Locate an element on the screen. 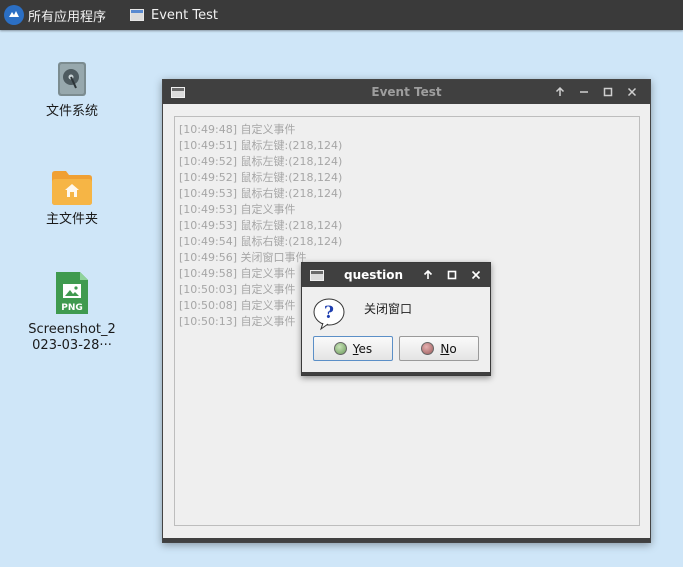 This screenshot has width=683, height=567. png-badge: PNG is located at coordinates (72, 308).